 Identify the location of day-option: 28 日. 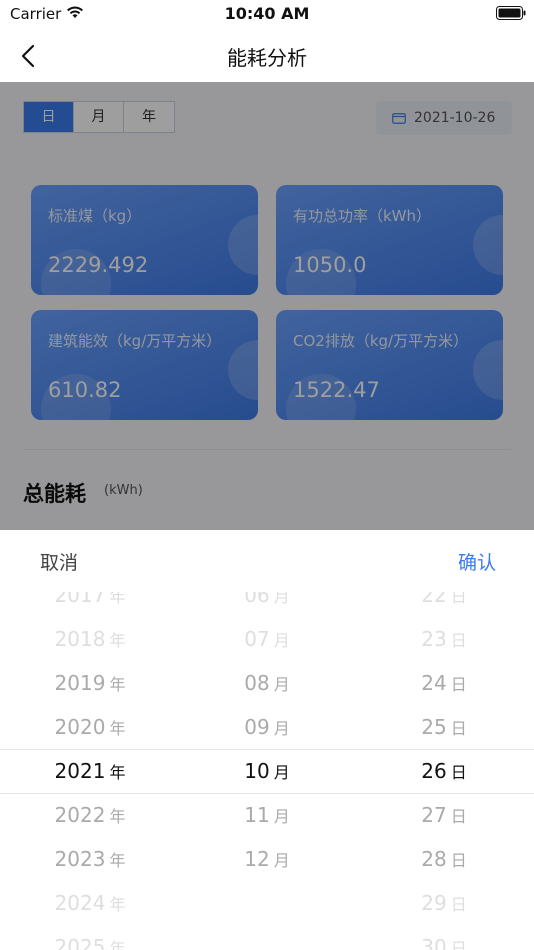
(444, 859).